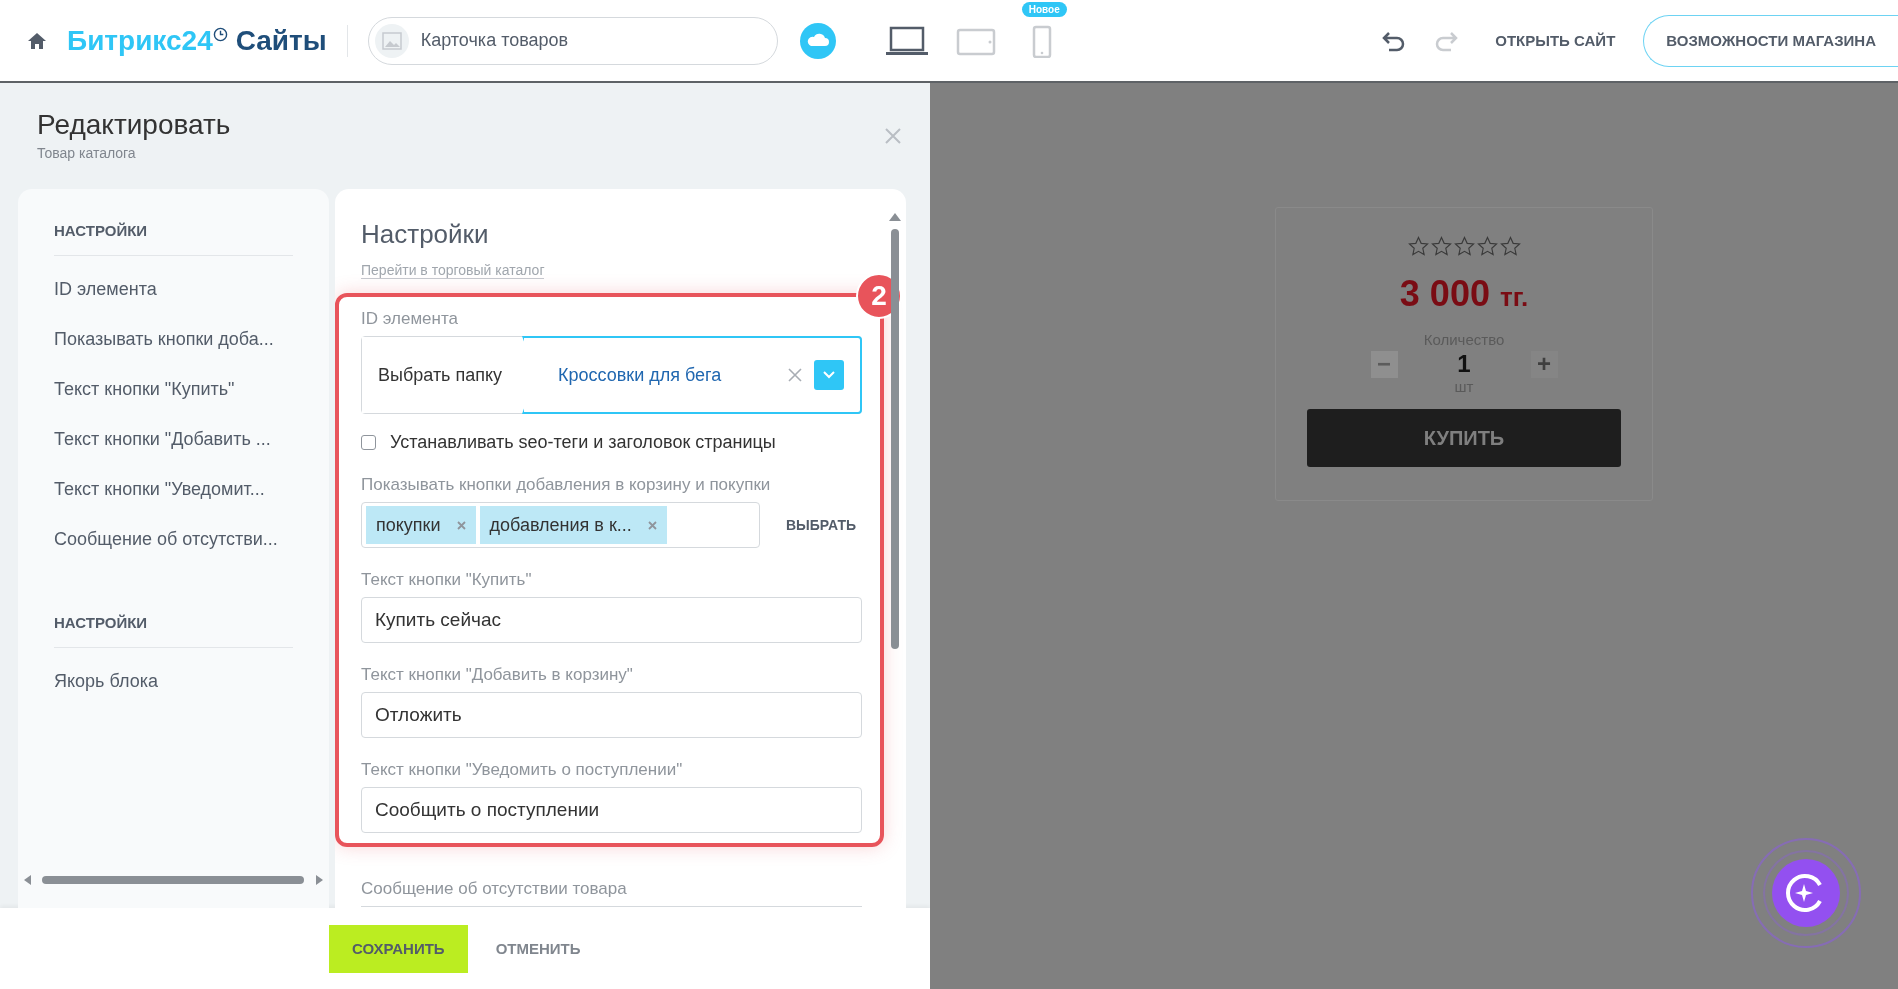 This screenshot has width=1898, height=989. I want to click on logo: Битрикс24 Сайты, so click(207, 40).